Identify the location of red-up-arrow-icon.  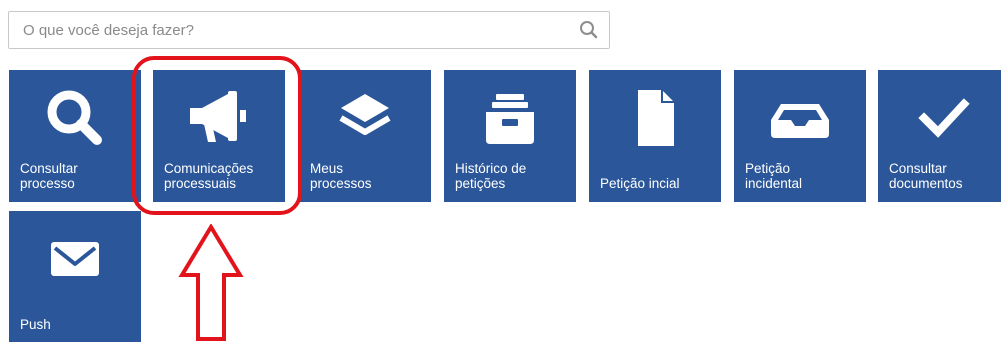
(211, 282).